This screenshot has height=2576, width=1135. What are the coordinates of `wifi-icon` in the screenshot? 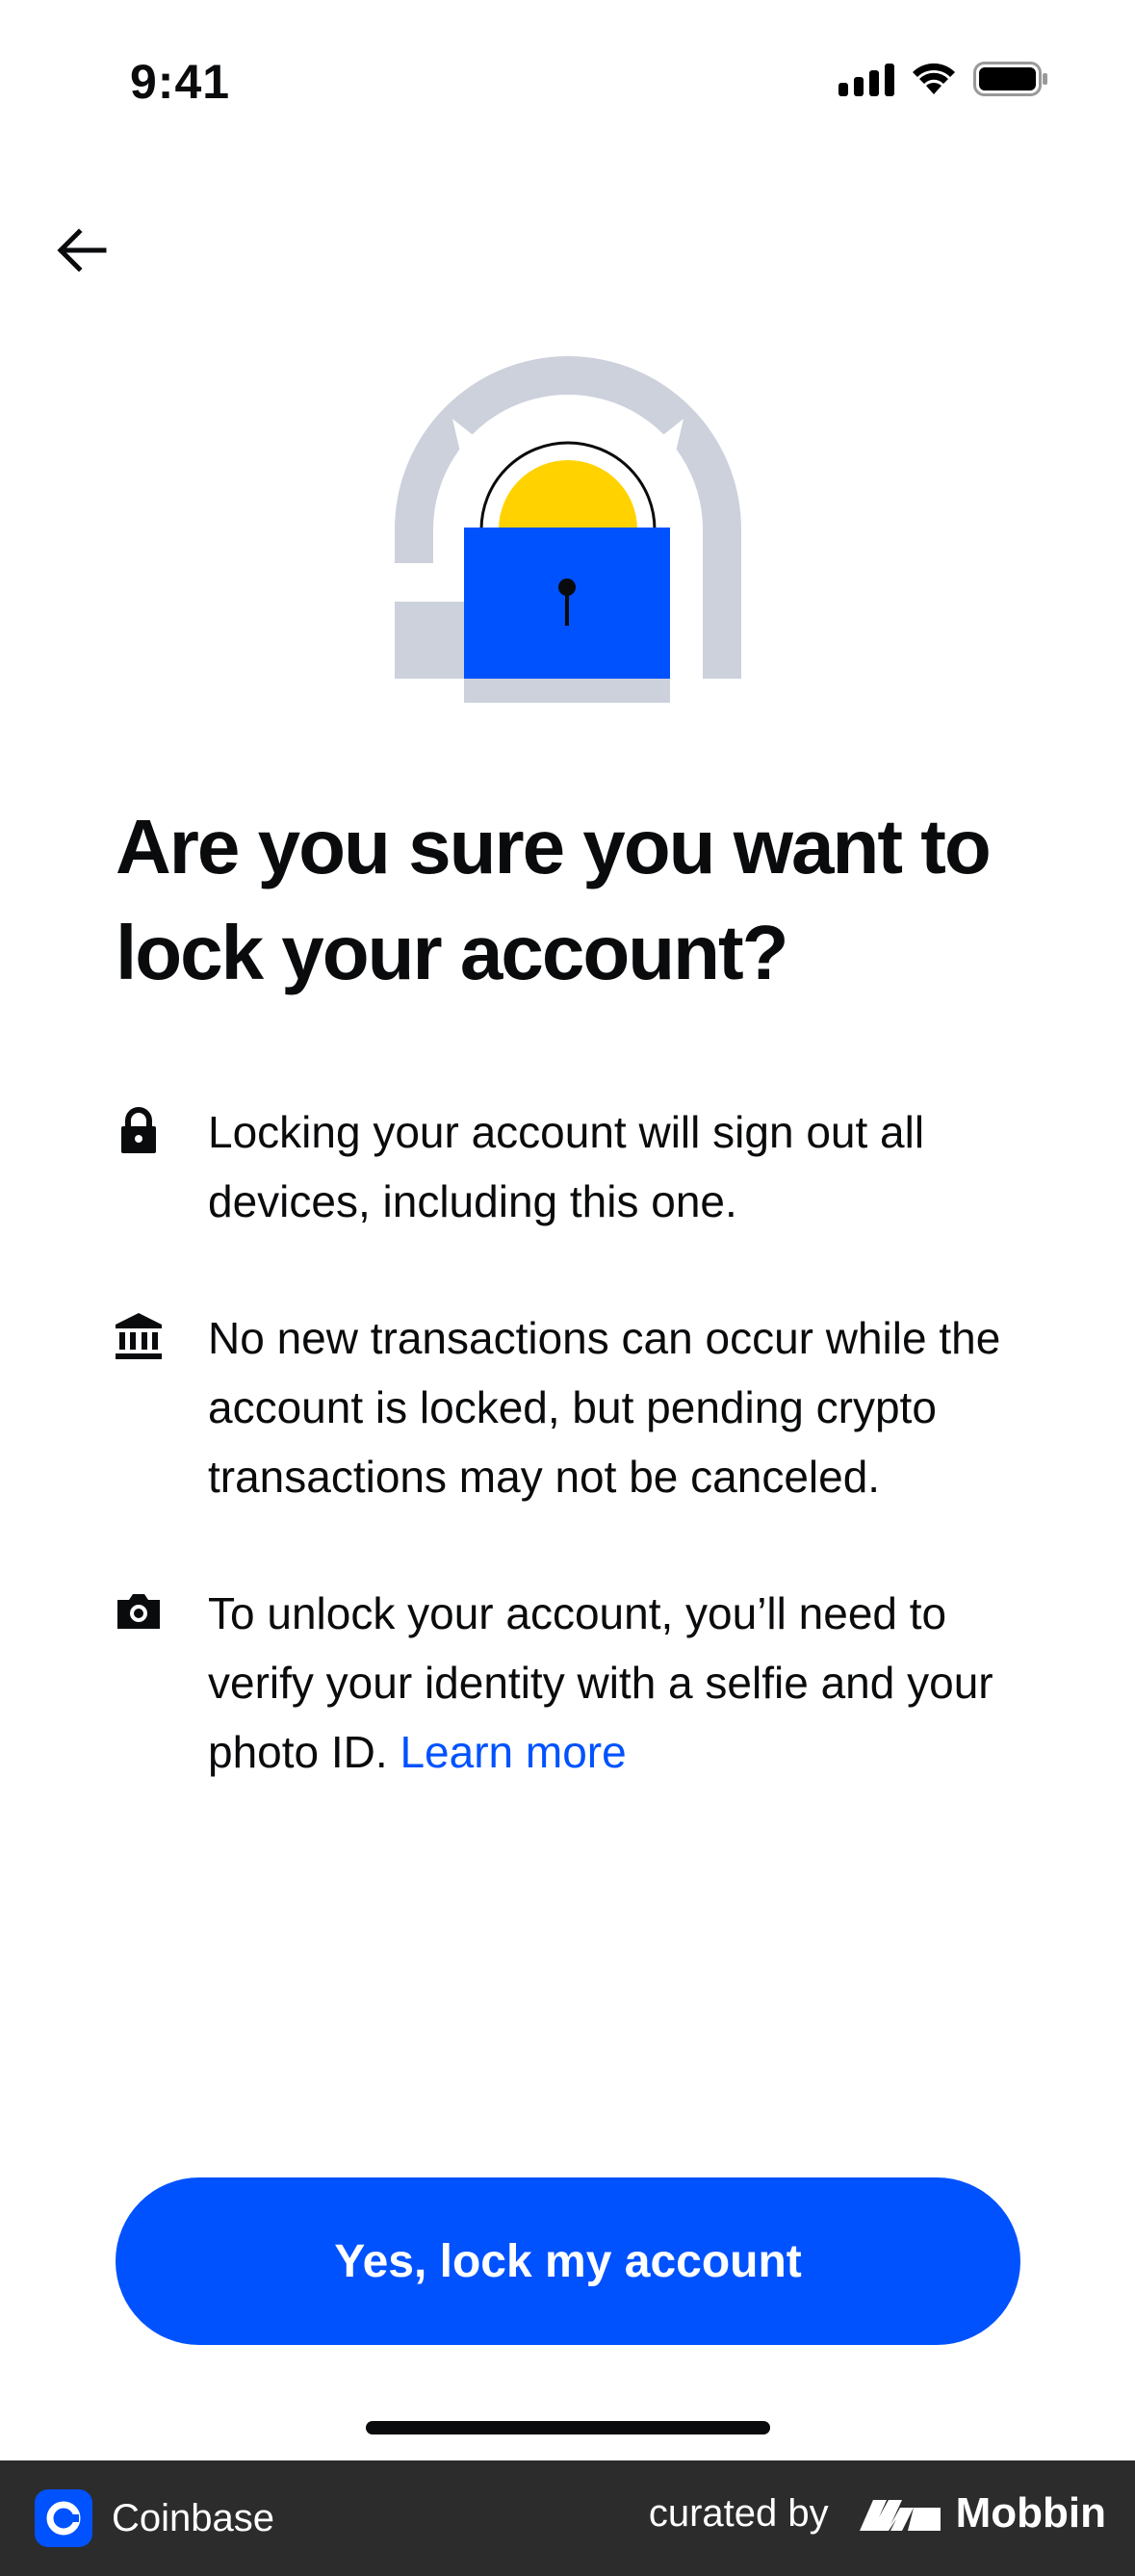 It's located at (934, 78).